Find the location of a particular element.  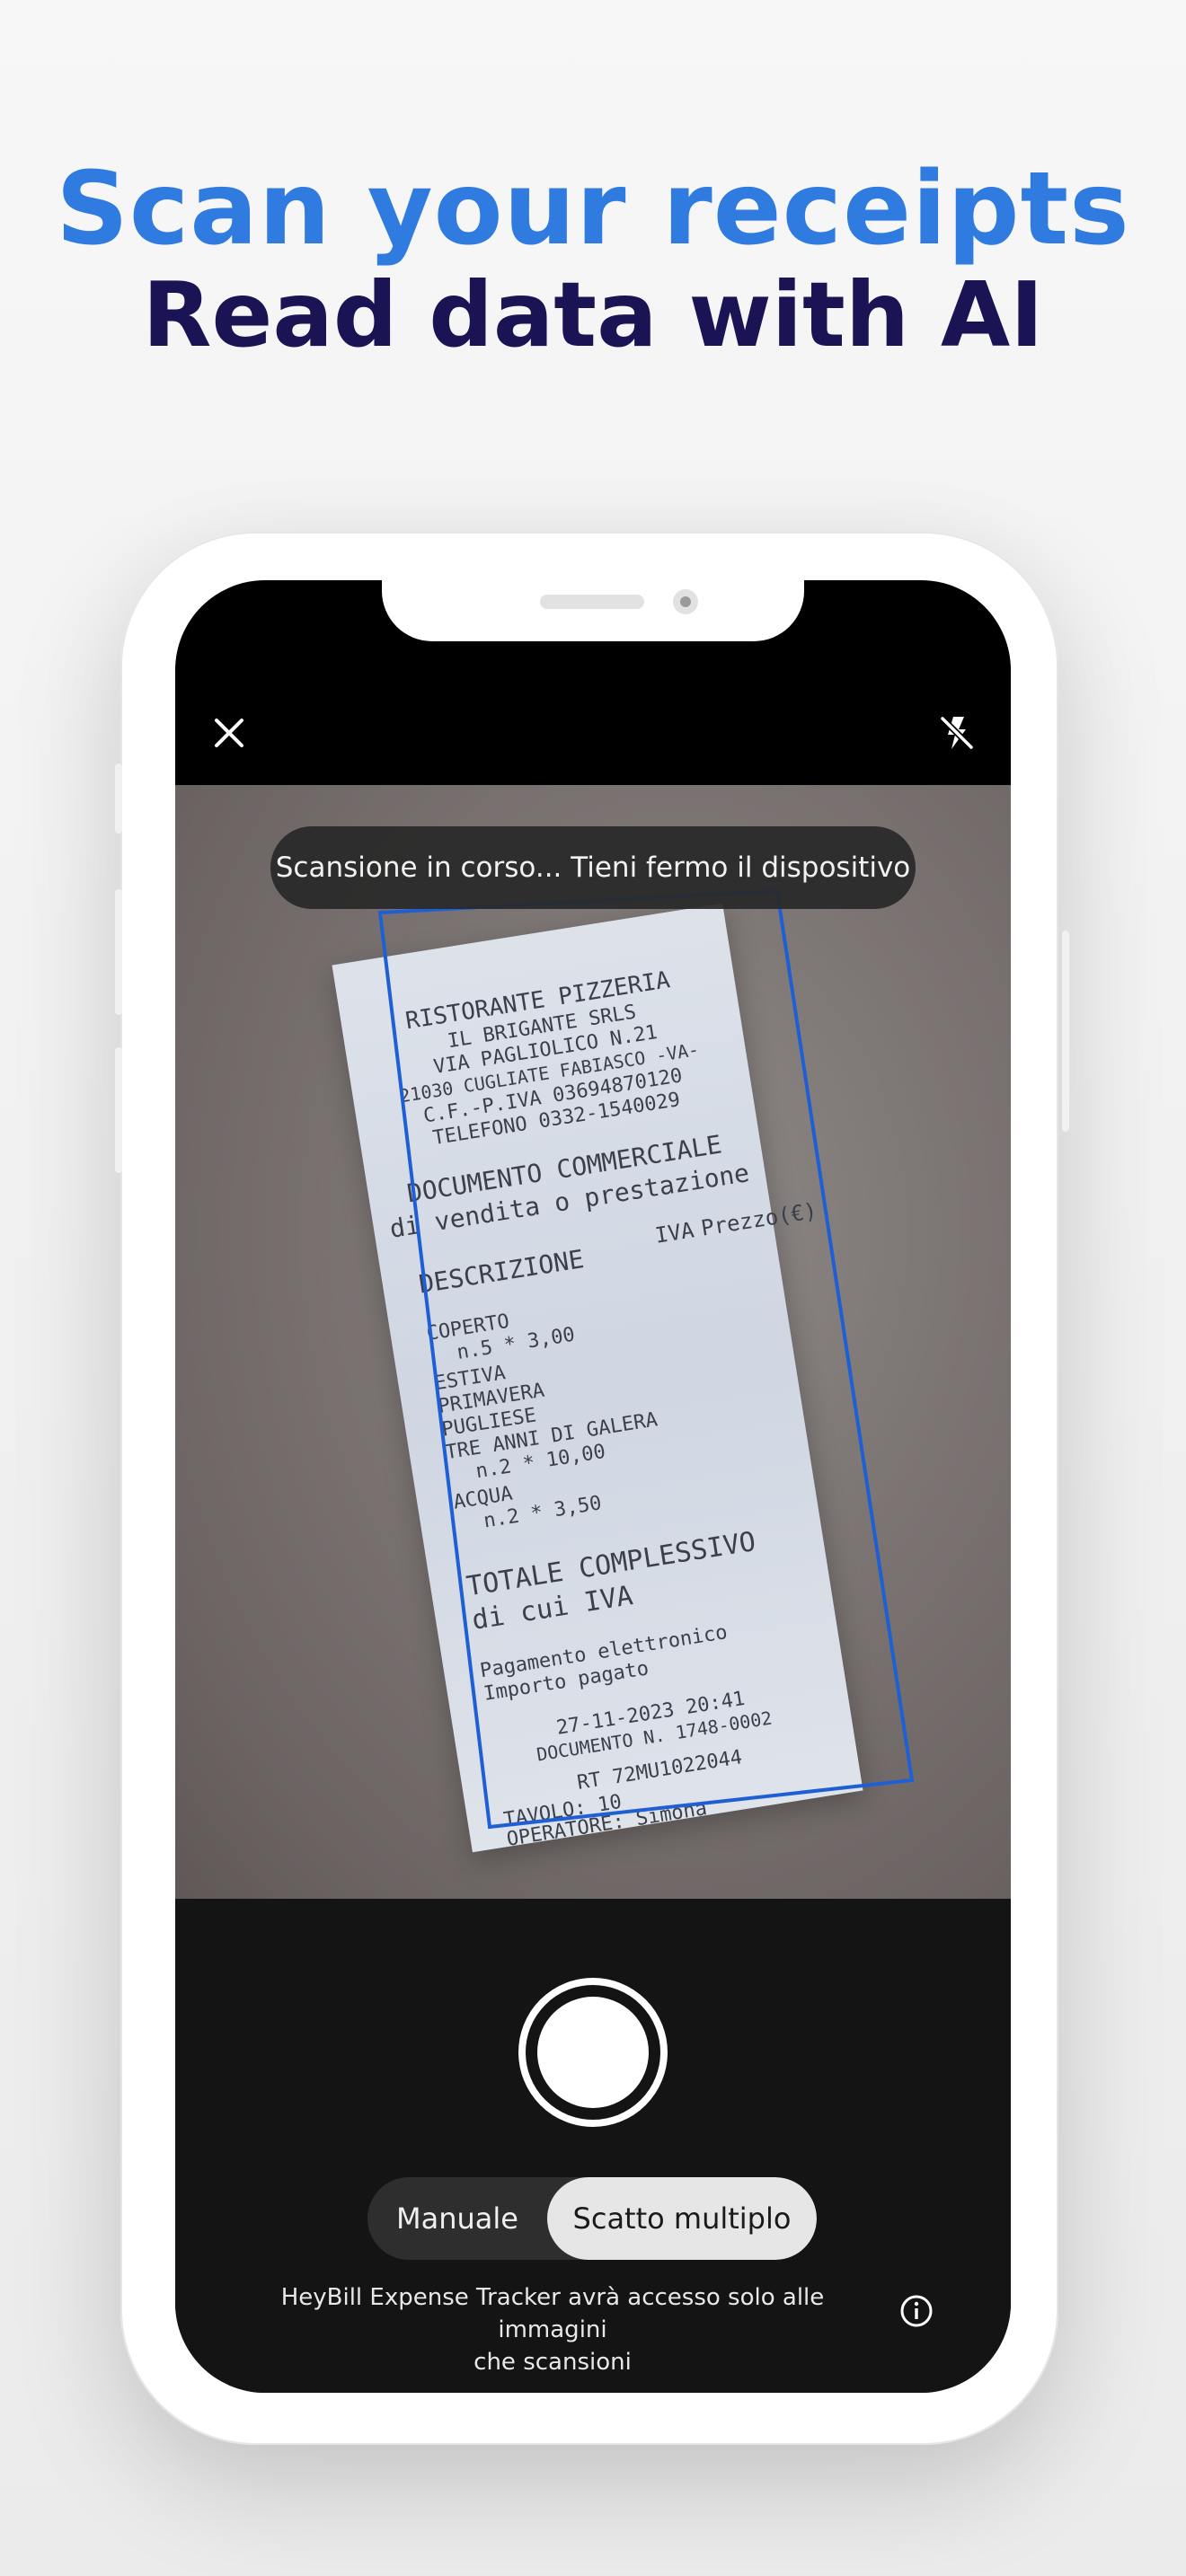

speaker is located at coordinates (592, 602).